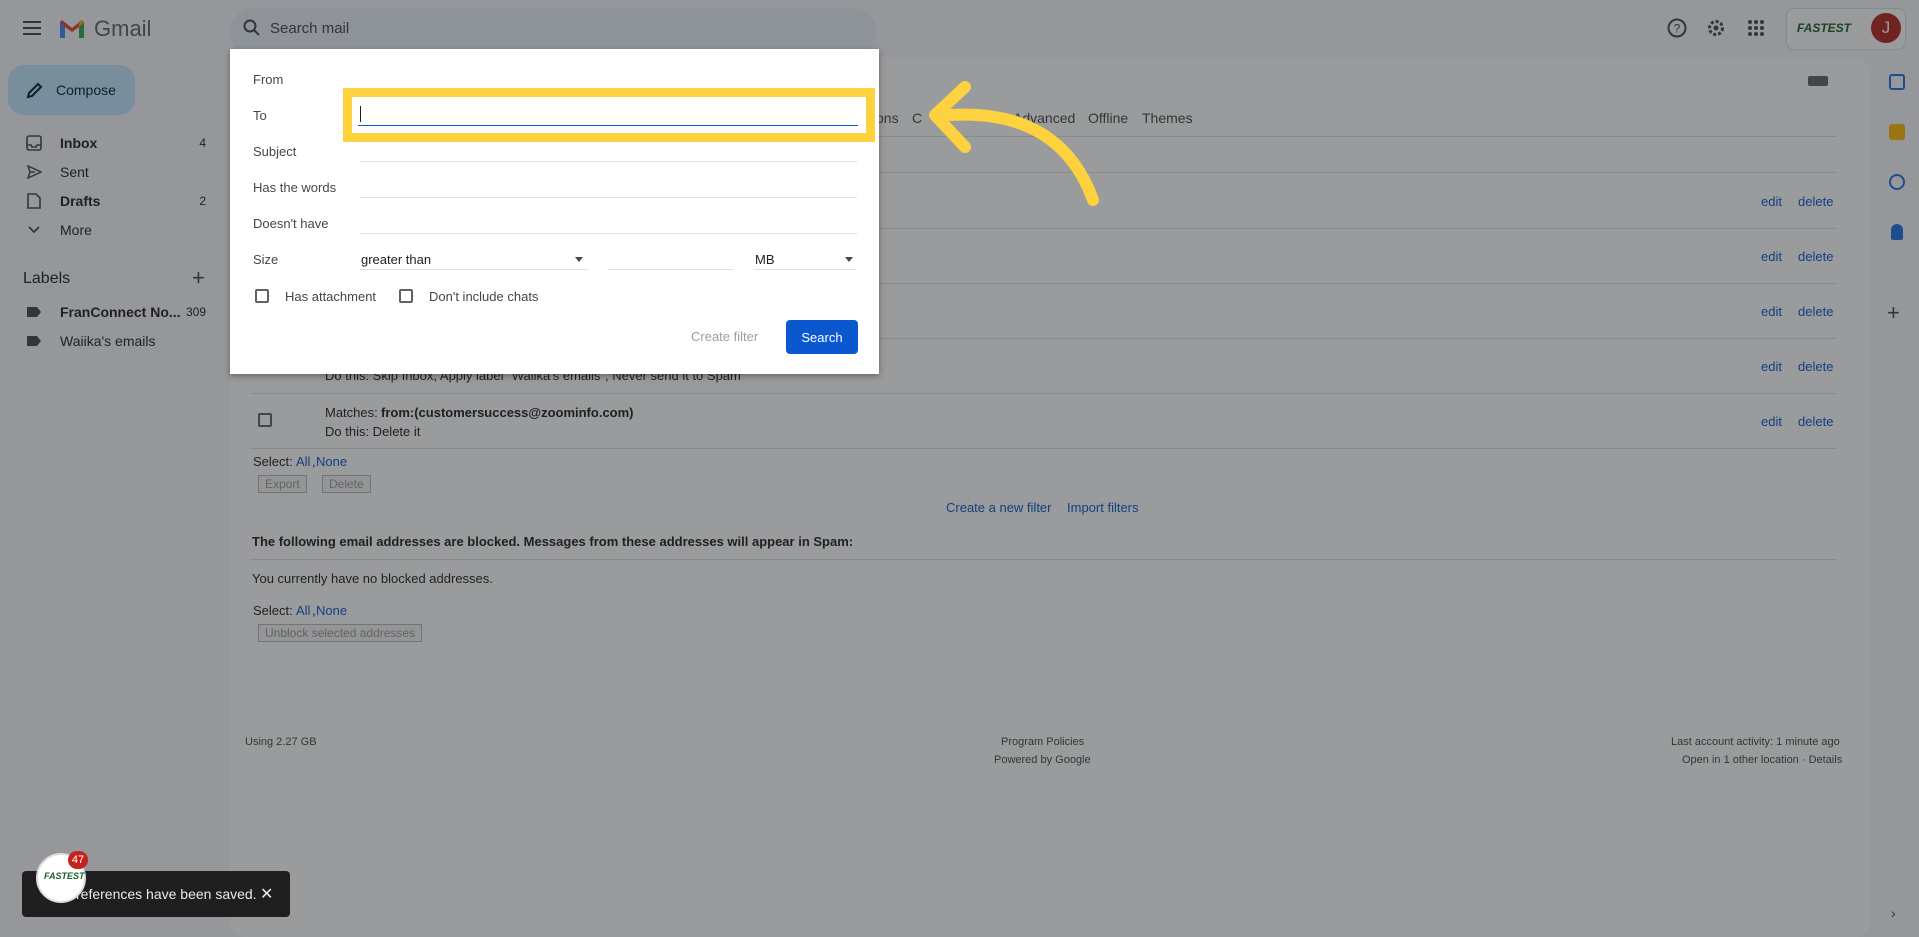  What do you see at coordinates (166, 894) in the screenshot?
I see `toast-message: references have been saved.` at bounding box center [166, 894].